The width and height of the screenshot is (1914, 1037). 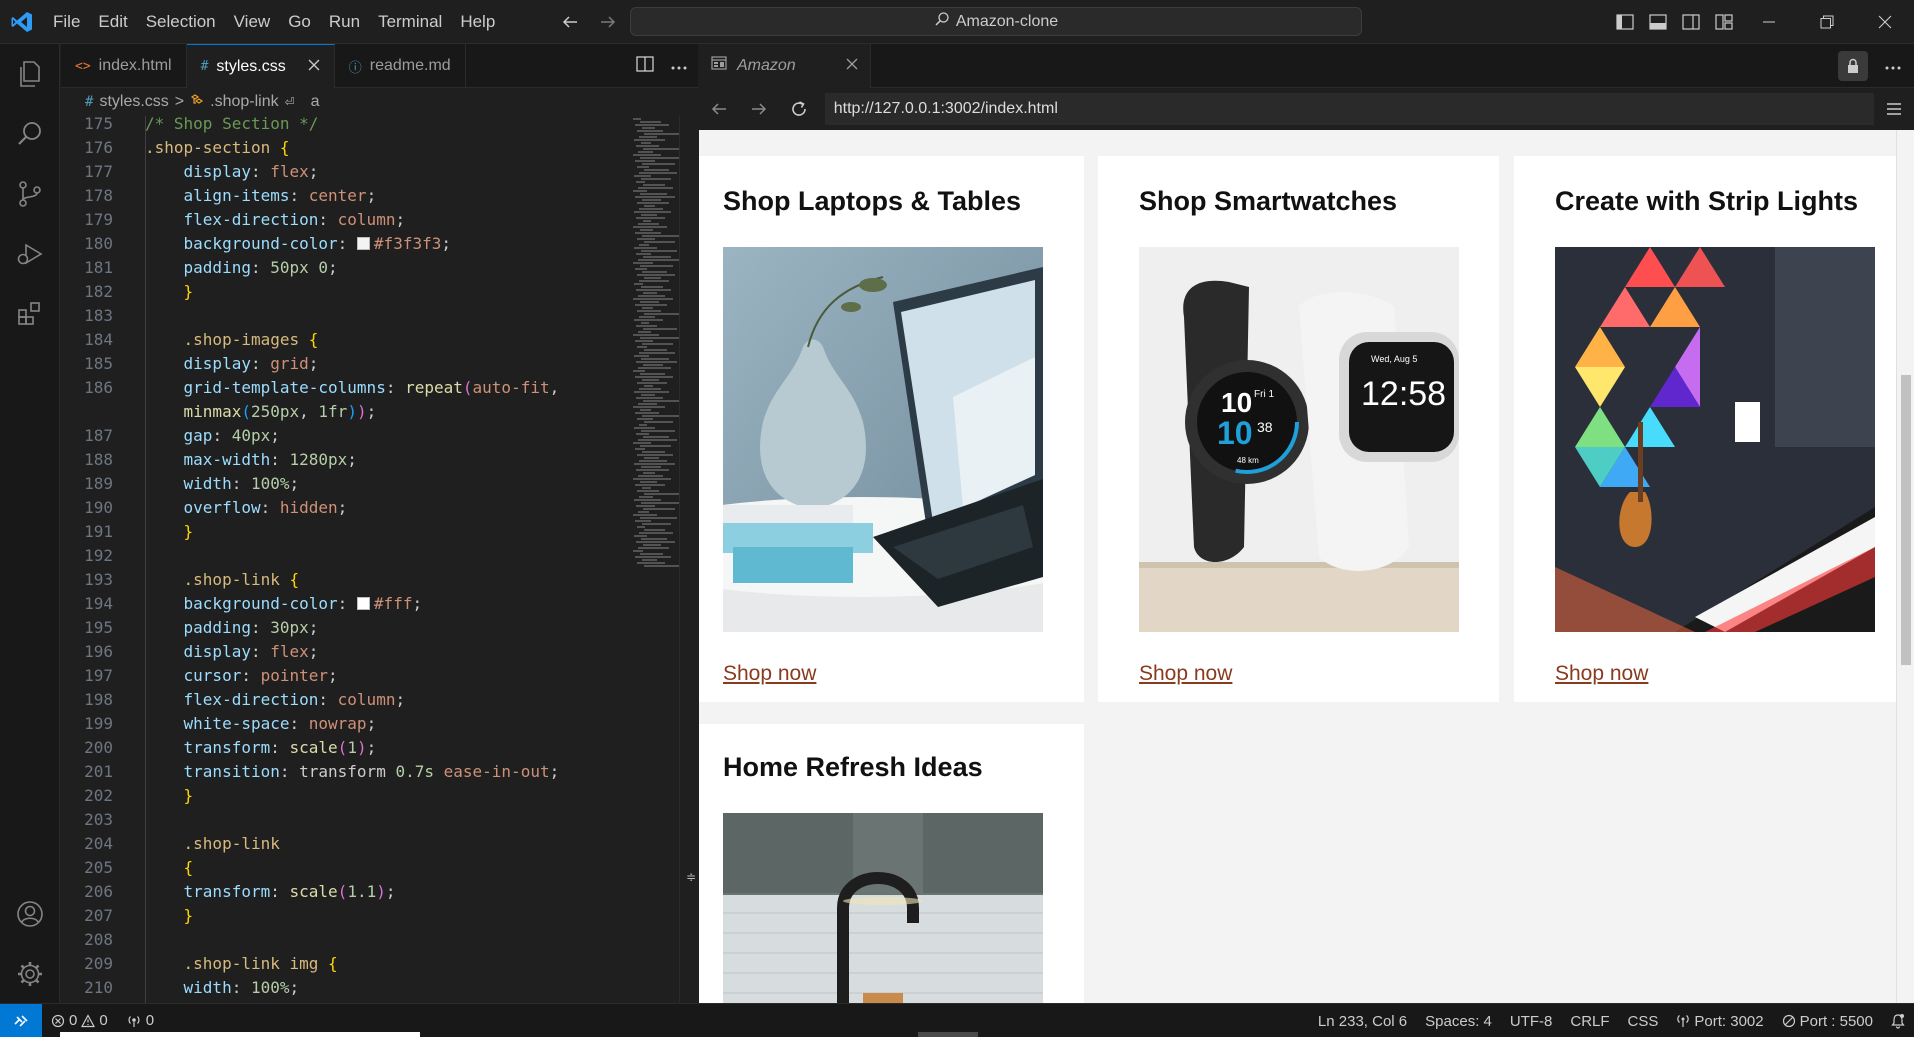 What do you see at coordinates (785, 65) in the screenshot?
I see `tab-amazon-preview: Amazon` at bounding box center [785, 65].